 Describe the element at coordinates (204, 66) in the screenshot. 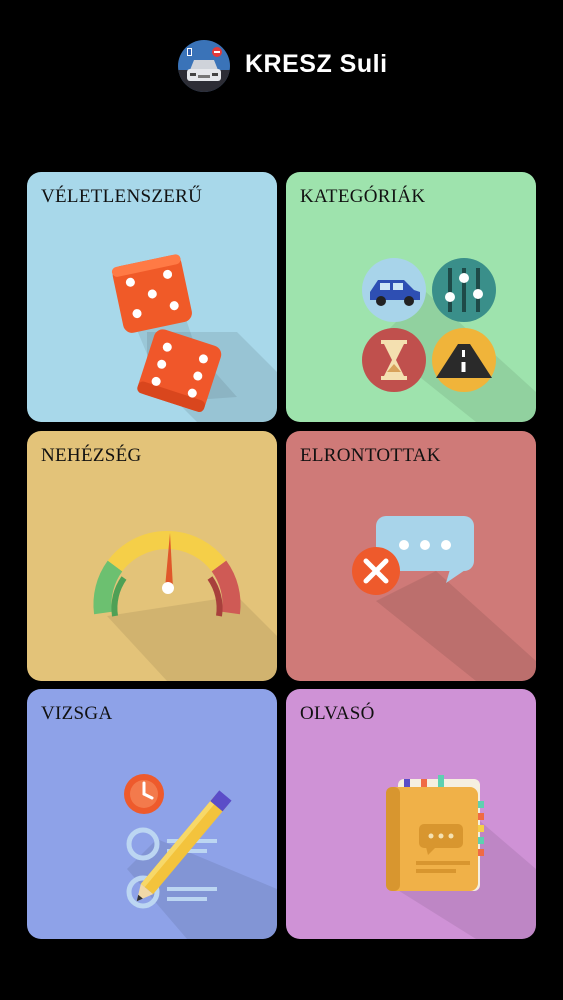

I see `app-logo-icon` at that location.